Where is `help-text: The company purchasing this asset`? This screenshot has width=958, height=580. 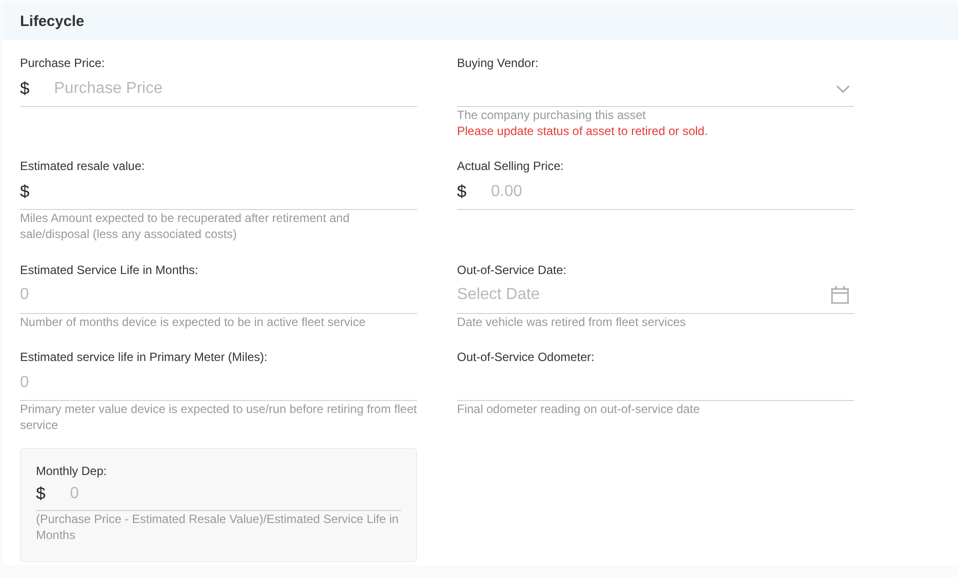 help-text: The company purchasing this asset is located at coordinates (552, 115).